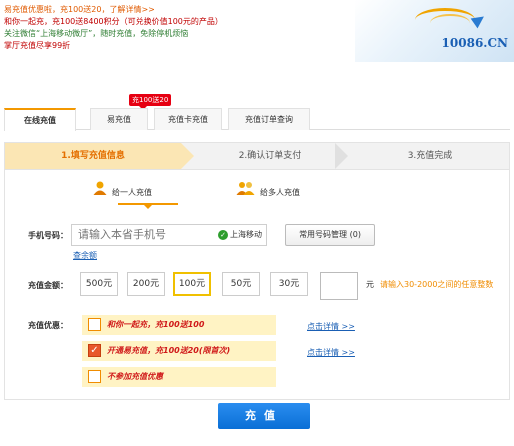  I want to click on step-fill-info: 1.填写充值信息, so click(99, 156).